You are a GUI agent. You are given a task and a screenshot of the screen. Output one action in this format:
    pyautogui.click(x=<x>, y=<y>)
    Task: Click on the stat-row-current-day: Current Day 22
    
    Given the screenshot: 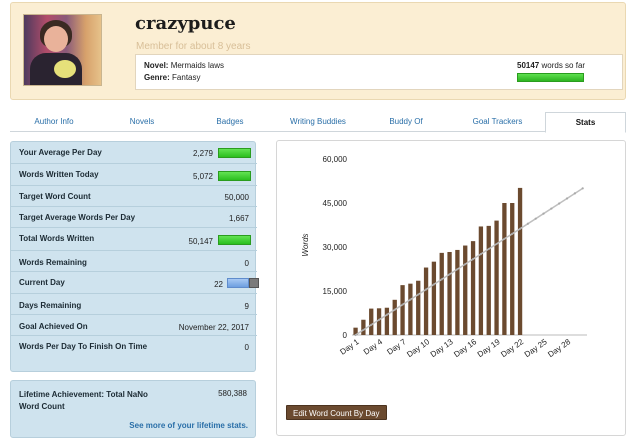 What is the action you would take?
    pyautogui.click(x=135, y=283)
    